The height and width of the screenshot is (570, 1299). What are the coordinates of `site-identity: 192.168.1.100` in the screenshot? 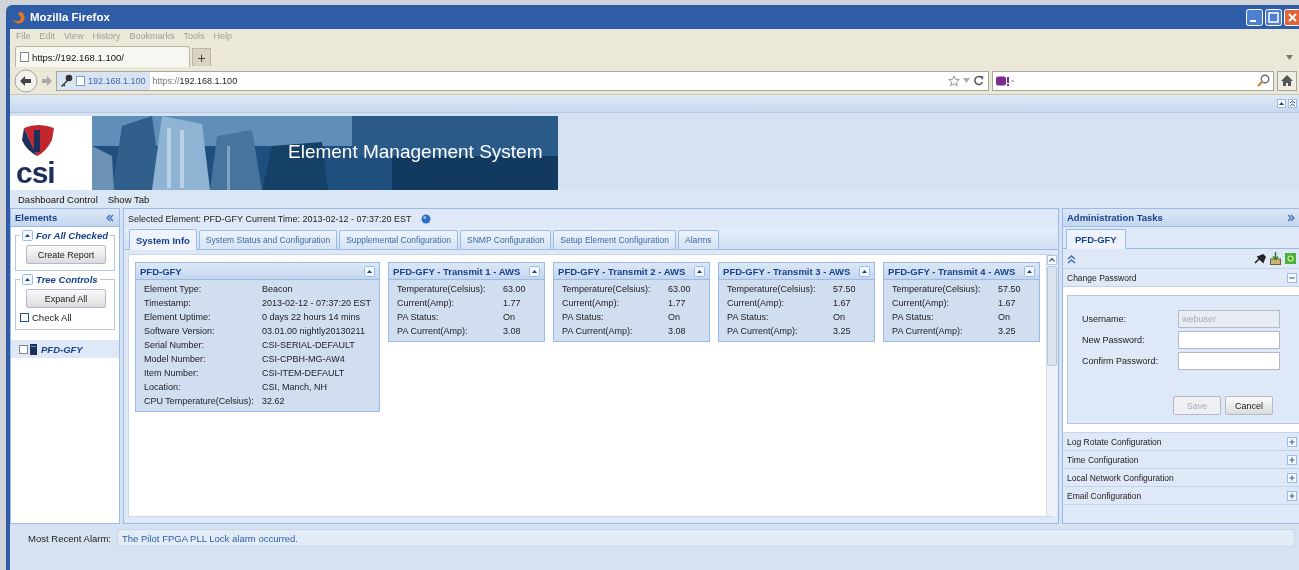 It's located at (117, 80).